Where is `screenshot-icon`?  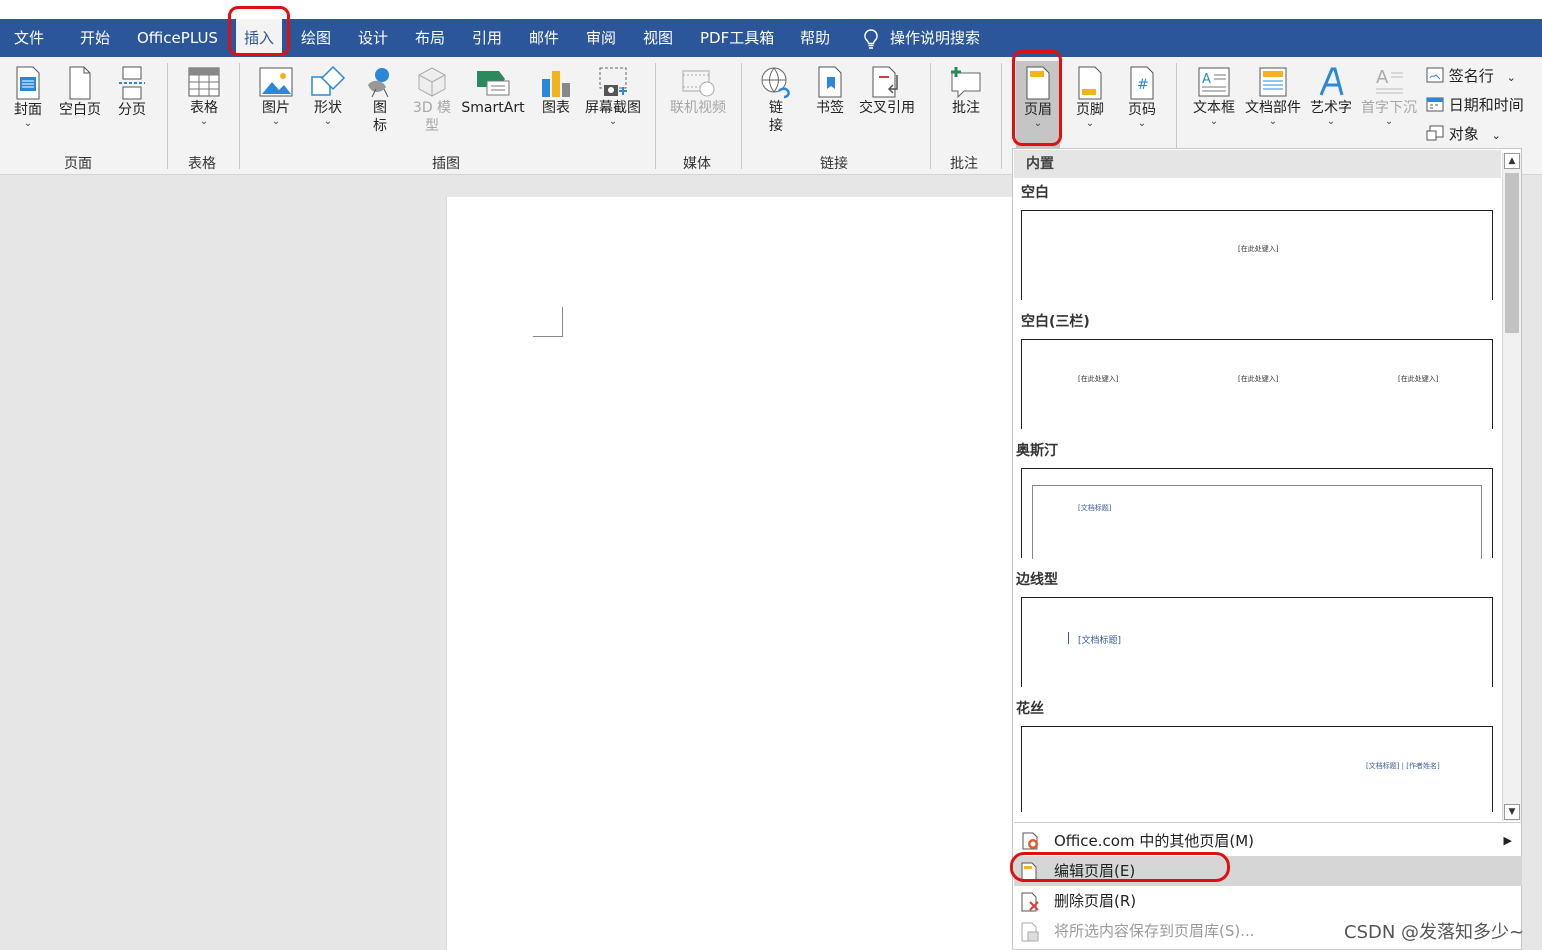
screenshot-icon is located at coordinates (613, 81).